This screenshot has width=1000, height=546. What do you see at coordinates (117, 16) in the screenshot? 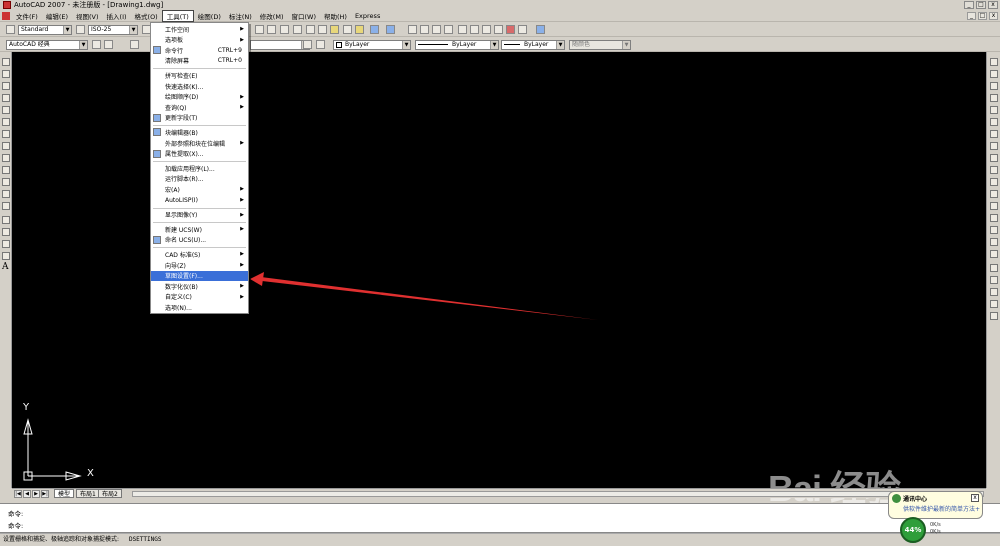
I see `menu-insert: 插入(I)` at bounding box center [117, 16].